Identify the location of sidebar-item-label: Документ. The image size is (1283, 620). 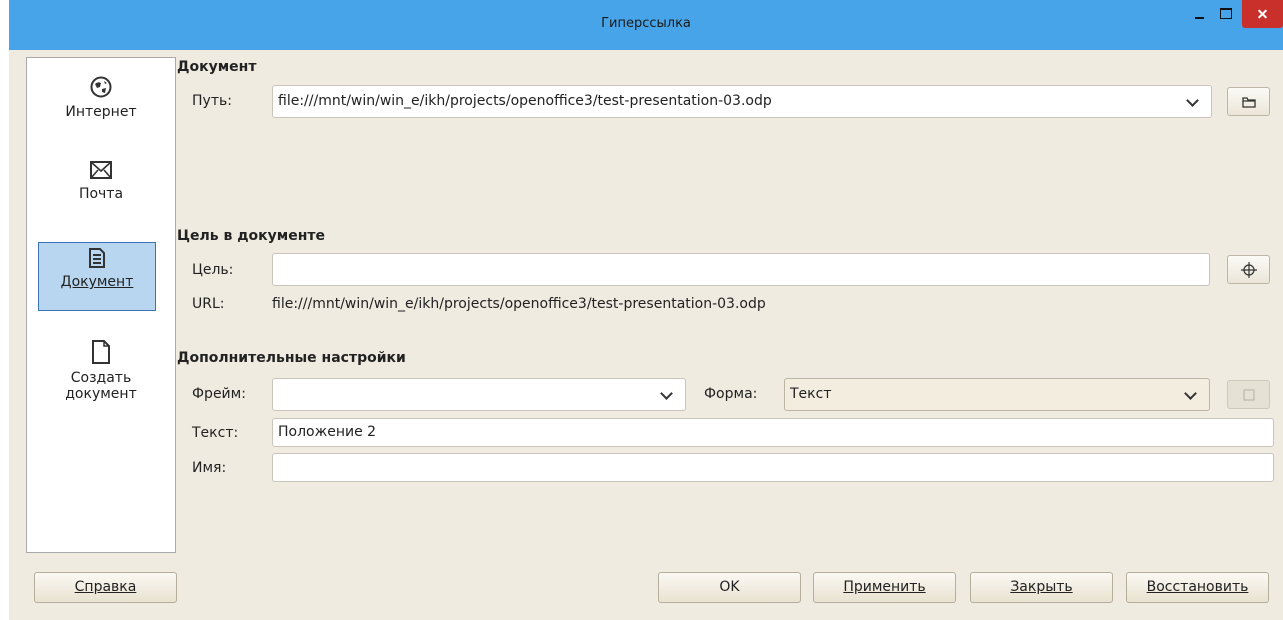
(97, 282).